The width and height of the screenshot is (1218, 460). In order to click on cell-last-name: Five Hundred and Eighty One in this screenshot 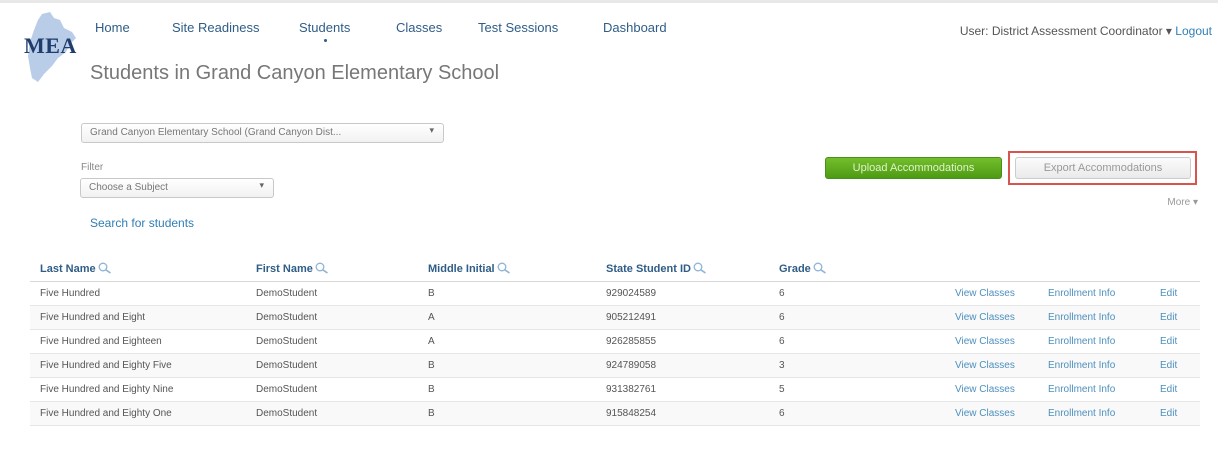, I will do `click(106, 413)`.